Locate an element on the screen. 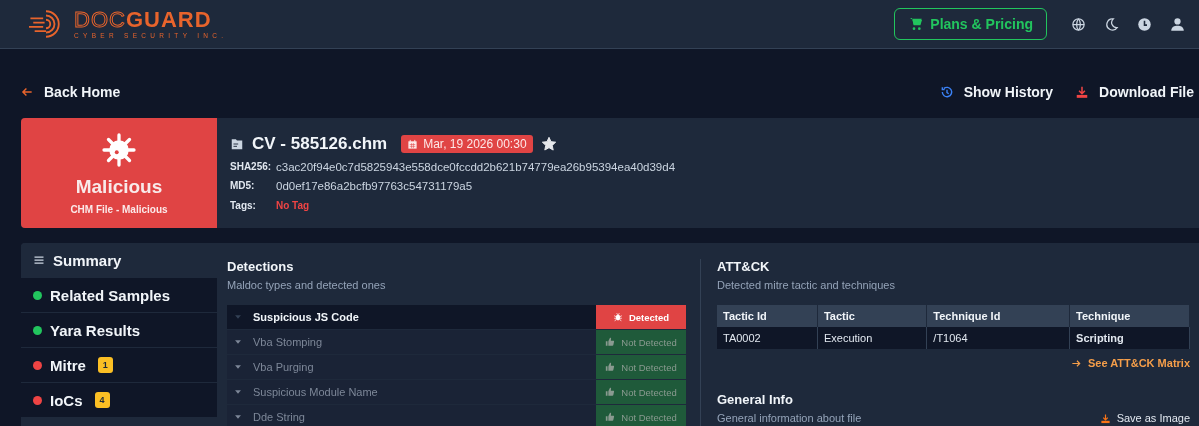  count-badge: 1 is located at coordinates (105, 365).